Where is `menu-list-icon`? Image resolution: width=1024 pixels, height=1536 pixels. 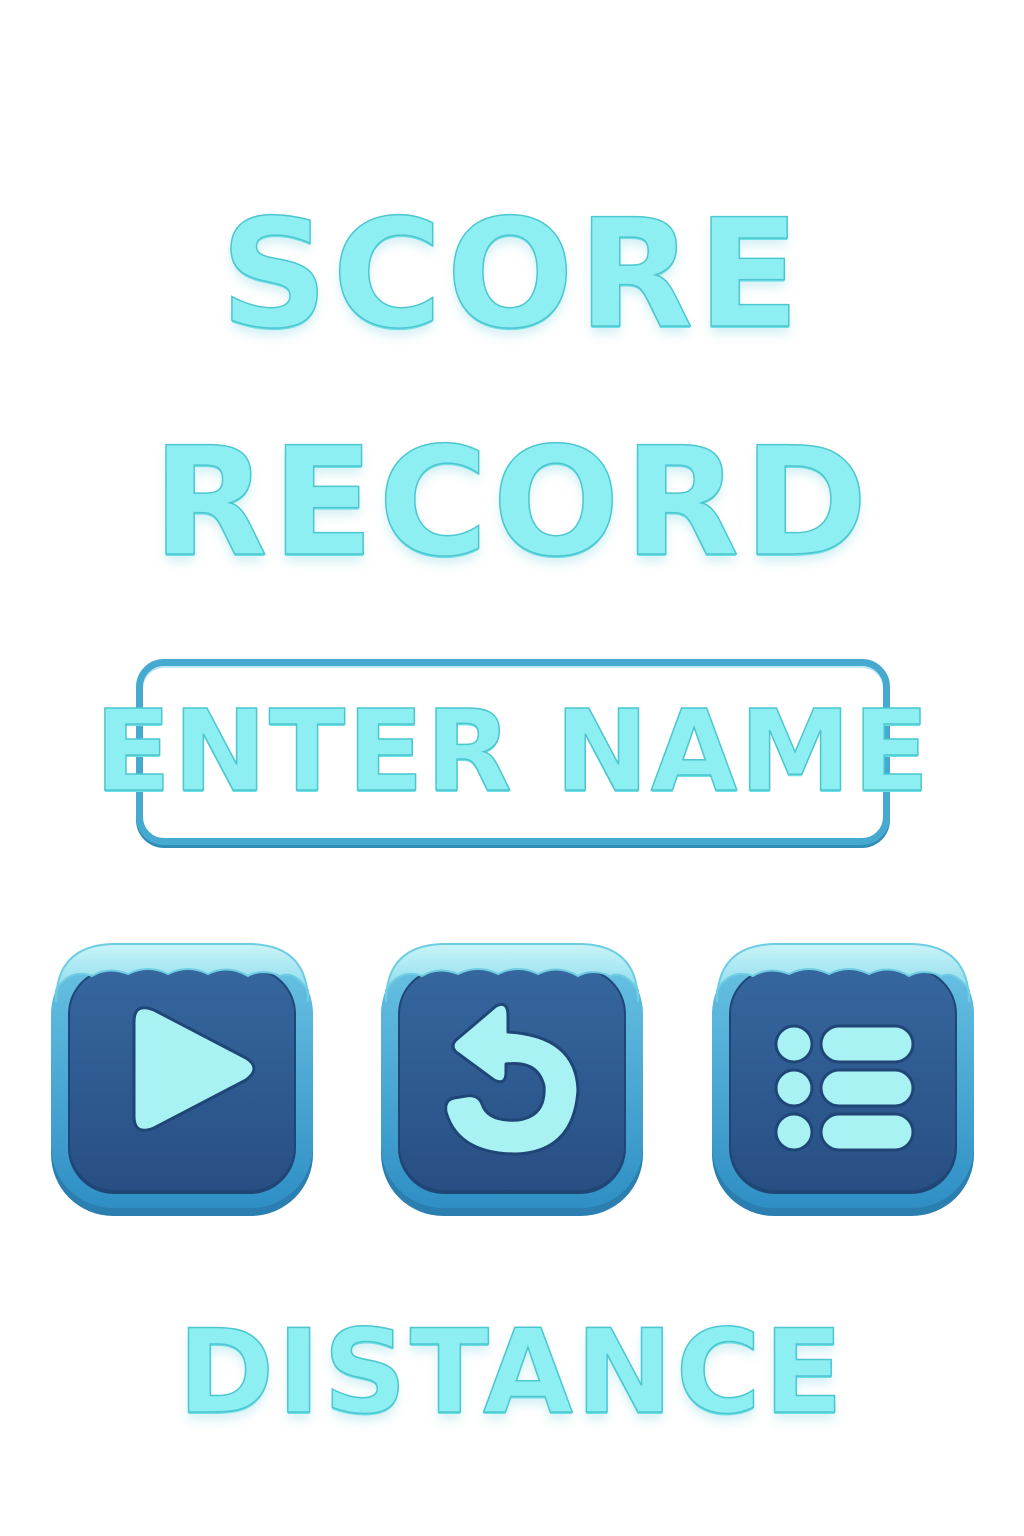
menu-list-icon is located at coordinates (844, 1088).